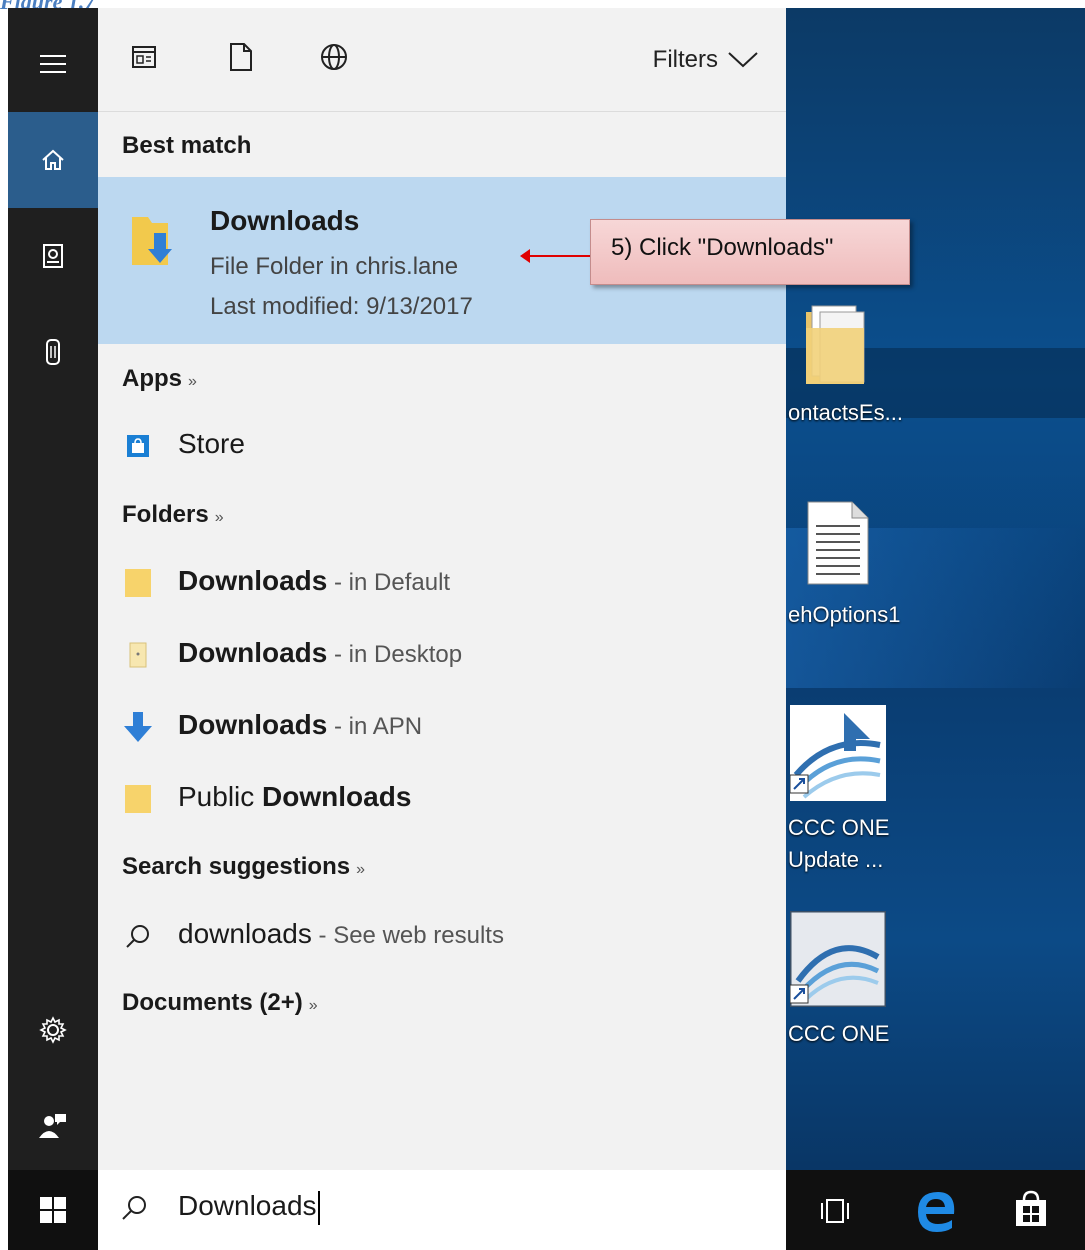  I want to click on web-scope-globe-icon, so click(334, 57).